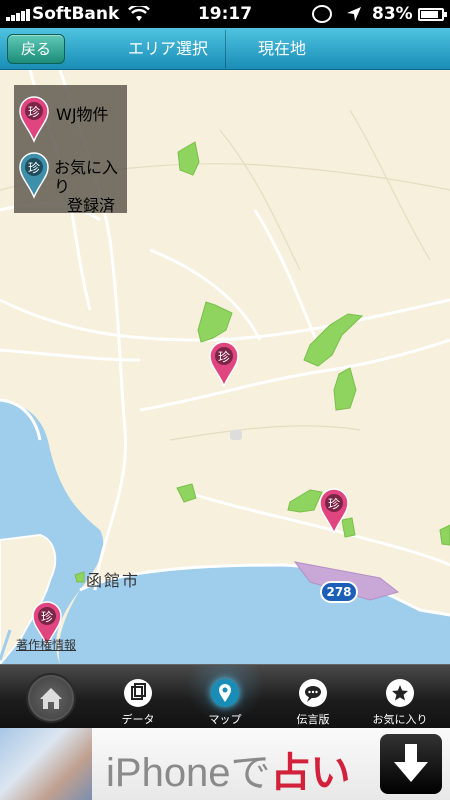  I want to click on wj-pin-icon: 珍, so click(34, 119).